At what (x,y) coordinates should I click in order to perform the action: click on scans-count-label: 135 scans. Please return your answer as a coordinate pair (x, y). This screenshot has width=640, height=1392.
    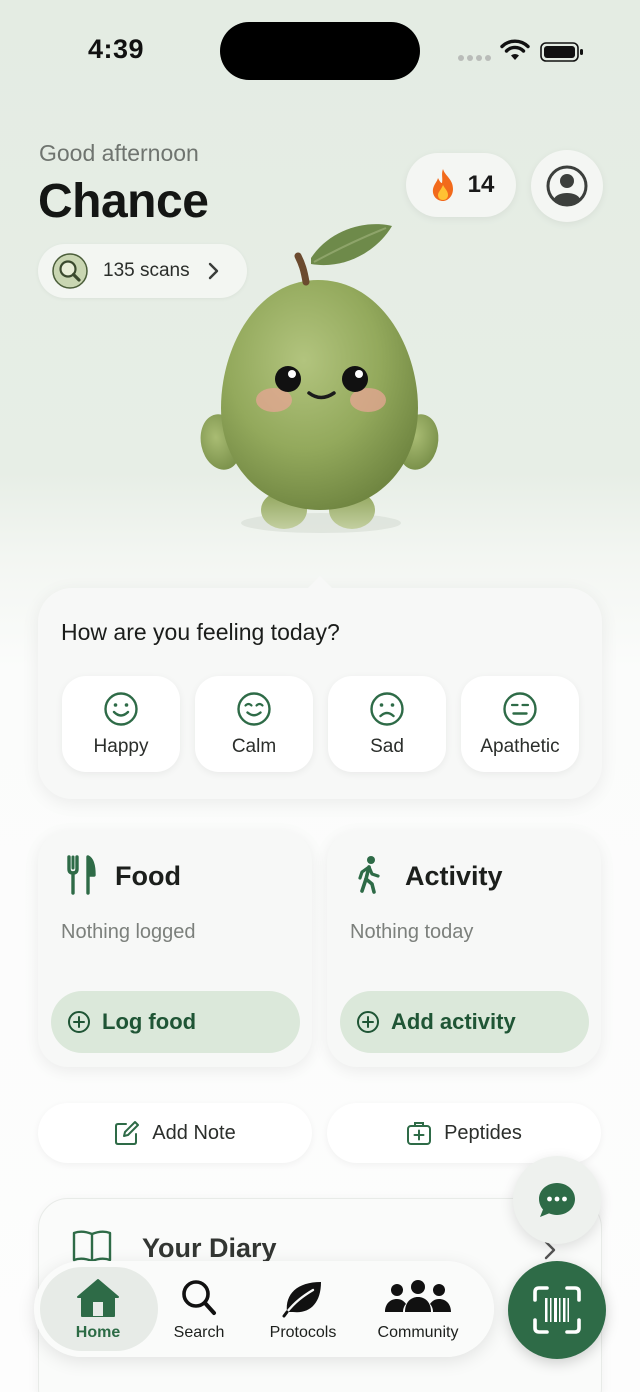
    Looking at the image, I should click on (146, 270).